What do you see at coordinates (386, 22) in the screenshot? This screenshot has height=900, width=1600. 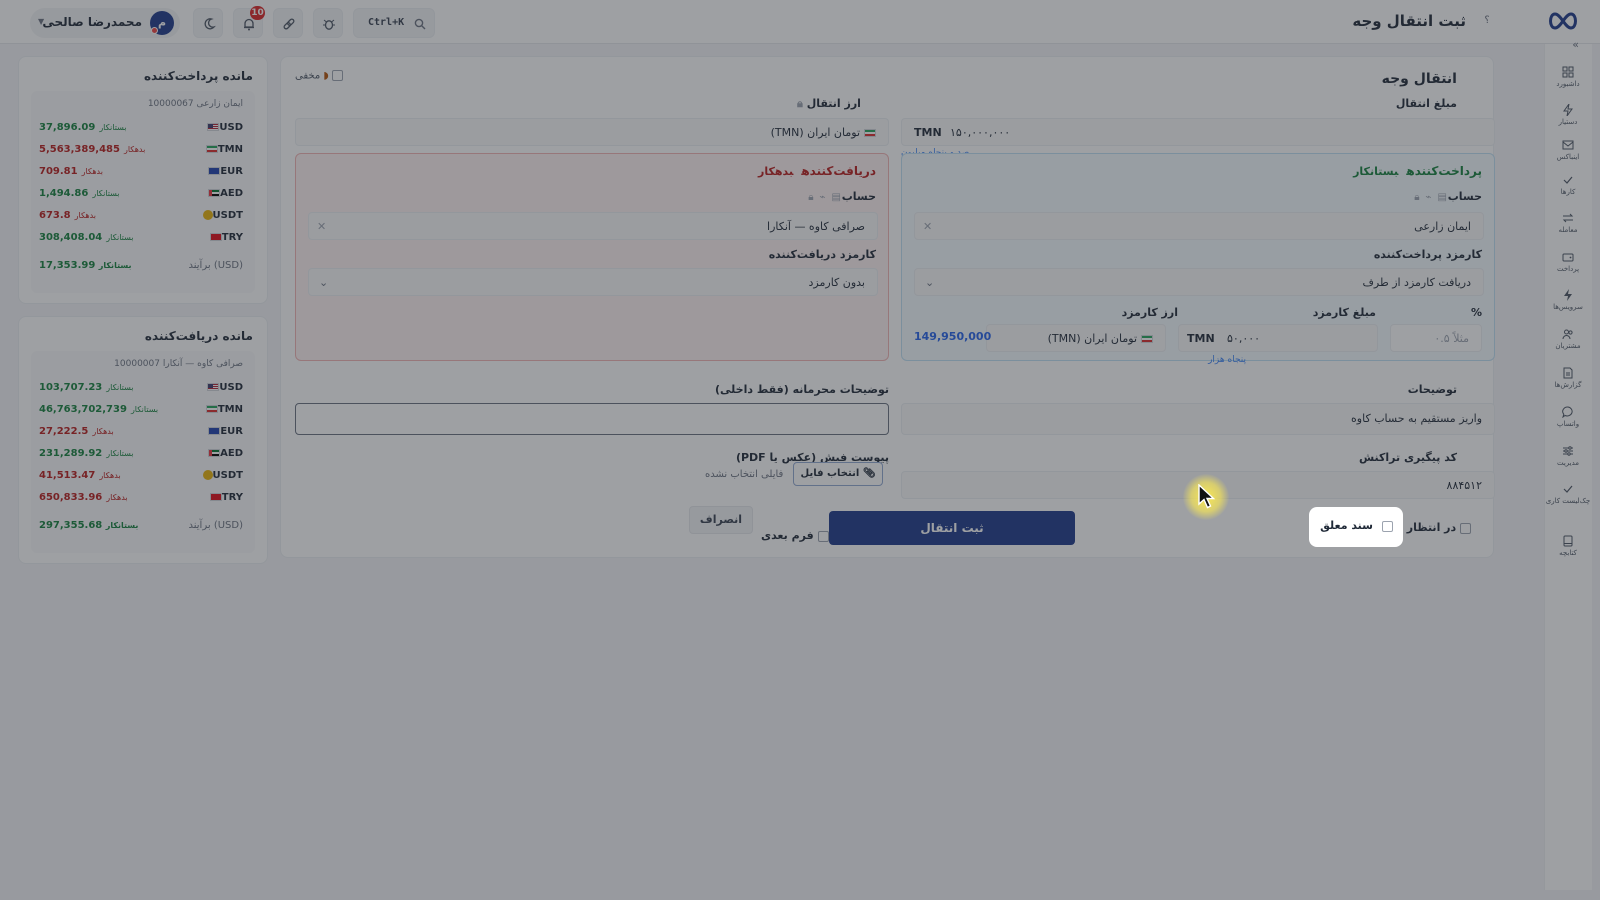 I see `search-shortcut: Ctrl+K` at bounding box center [386, 22].